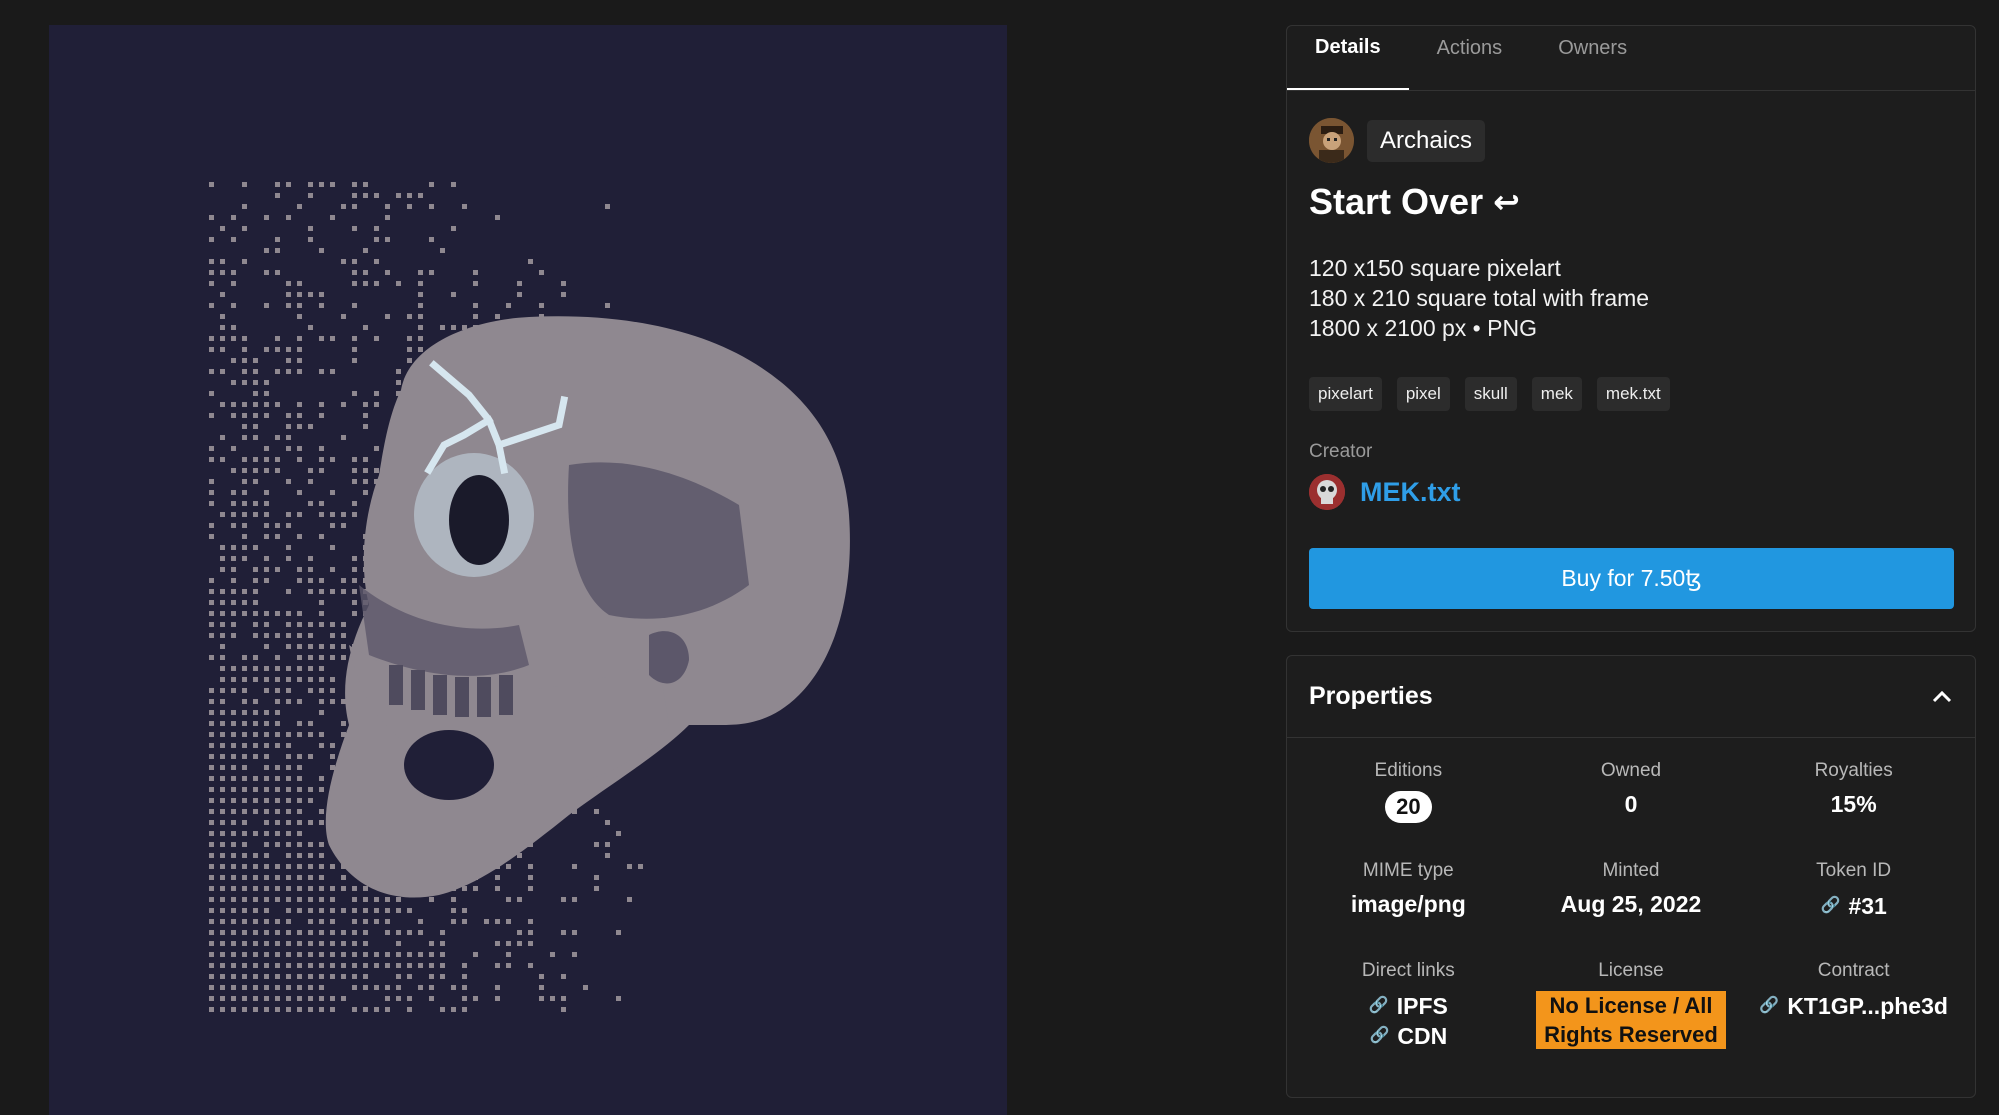  I want to click on tab-actions: Actions, so click(1470, 57).